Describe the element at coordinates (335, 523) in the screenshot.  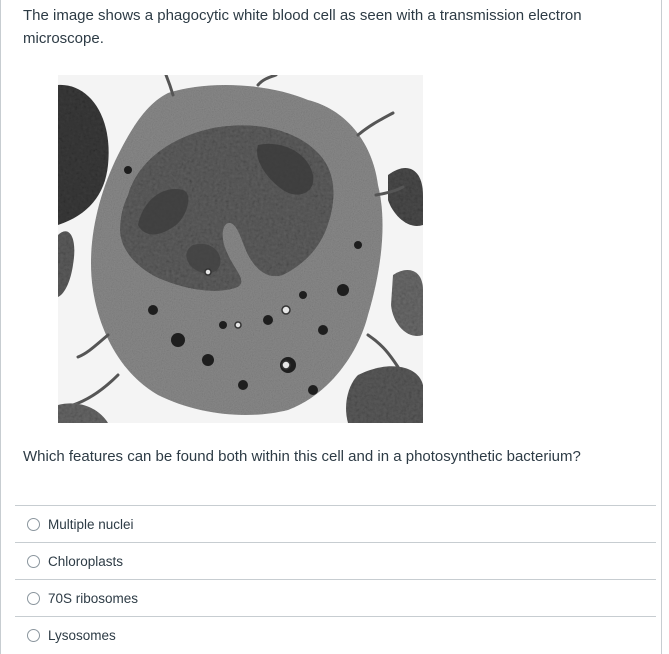
I see `answer-option-multiple-nuclei: Multiple nuclei` at that location.